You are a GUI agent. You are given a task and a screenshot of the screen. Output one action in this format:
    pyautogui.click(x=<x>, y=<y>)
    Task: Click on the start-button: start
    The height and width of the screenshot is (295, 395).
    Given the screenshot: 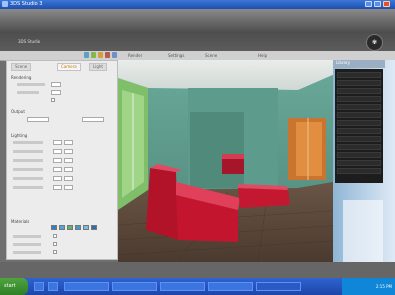 What is the action you would take?
    pyautogui.click(x=14, y=286)
    